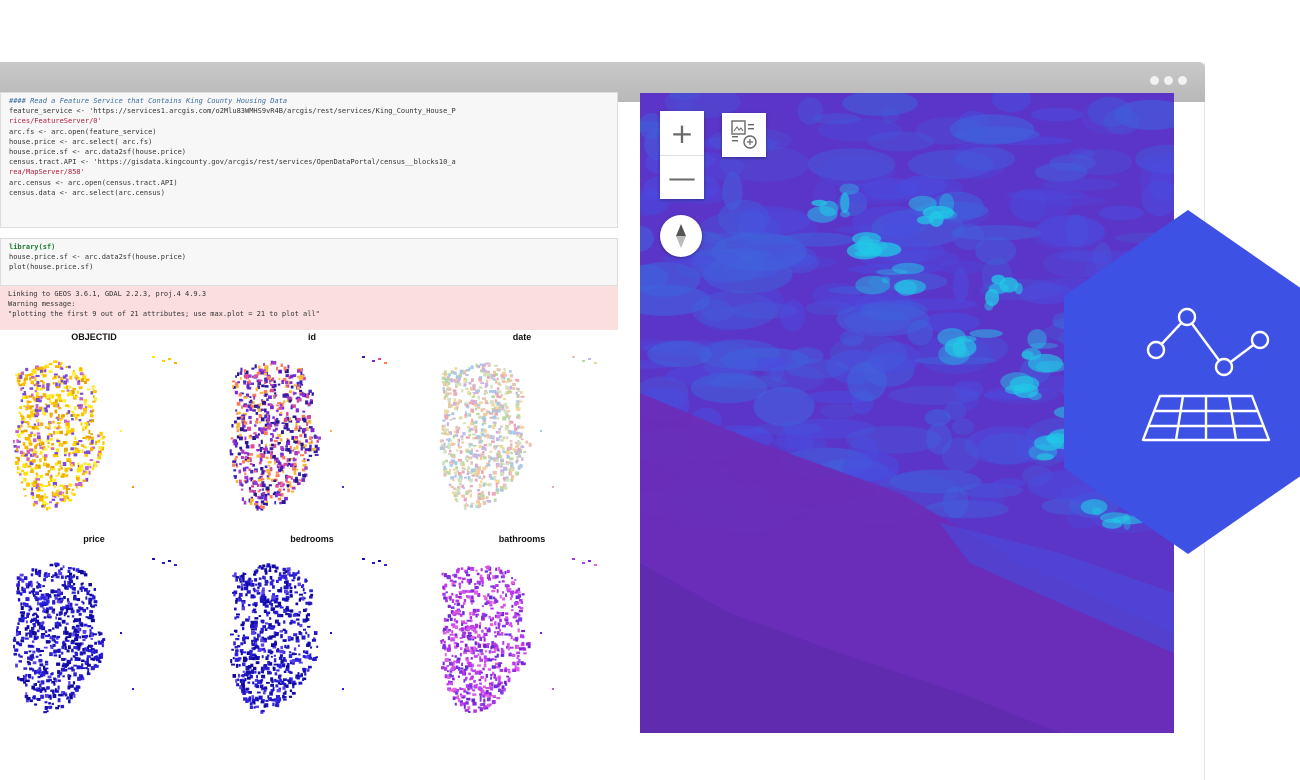  I want to click on plot-panel: id, so click(312, 427).